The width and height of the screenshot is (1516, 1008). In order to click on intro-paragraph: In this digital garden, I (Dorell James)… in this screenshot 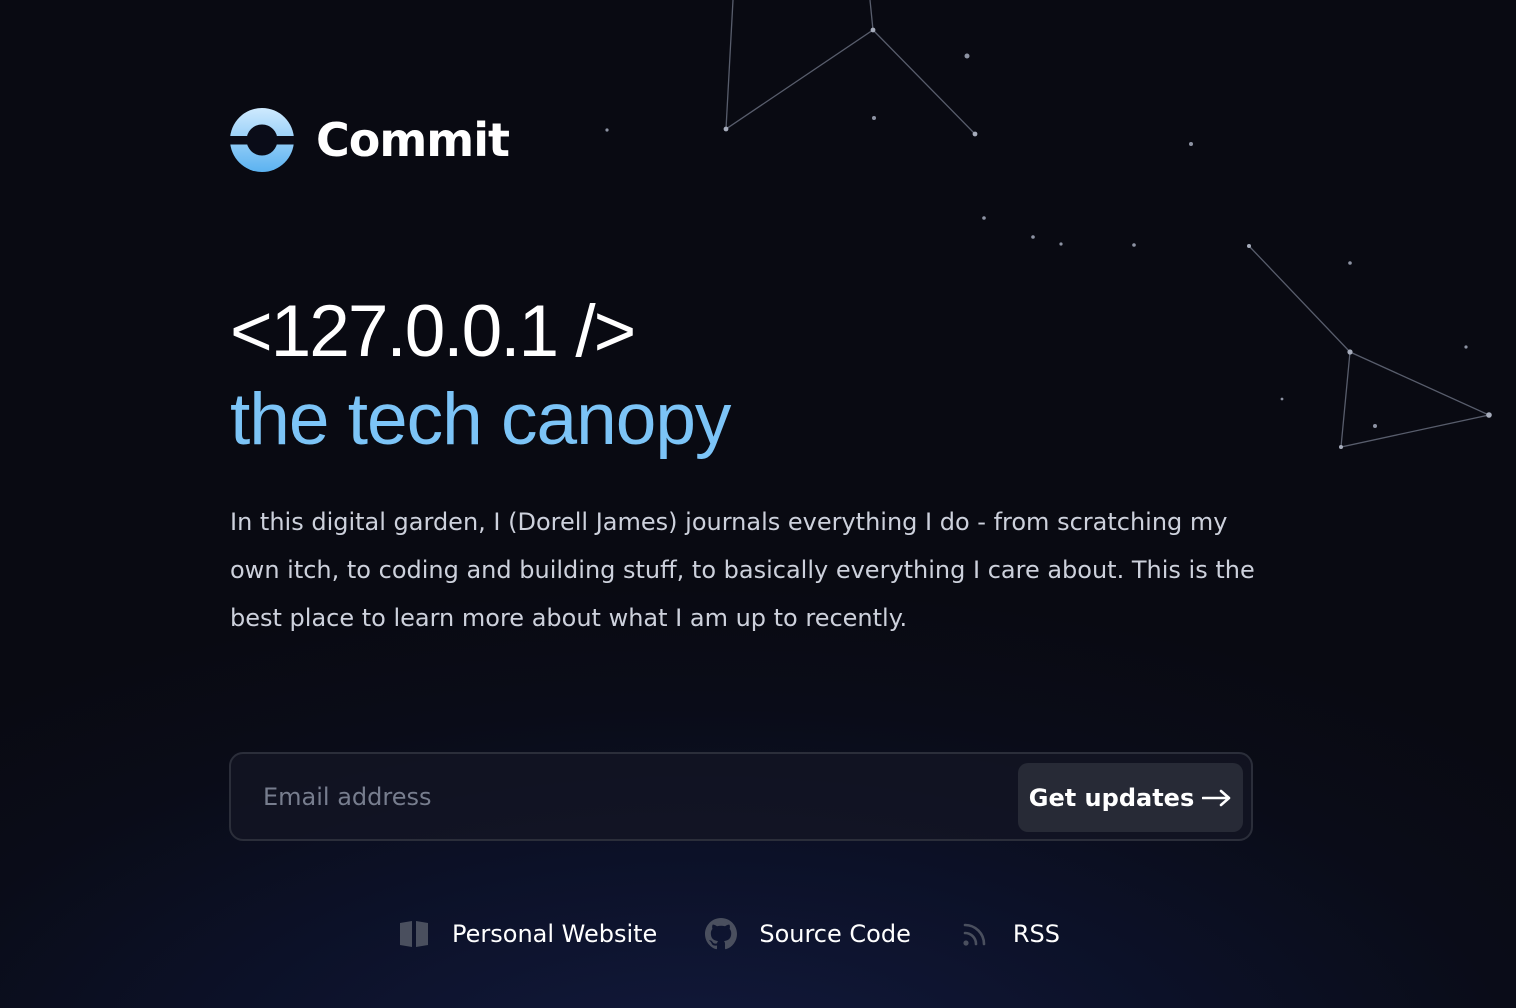, I will do `click(742, 570)`.